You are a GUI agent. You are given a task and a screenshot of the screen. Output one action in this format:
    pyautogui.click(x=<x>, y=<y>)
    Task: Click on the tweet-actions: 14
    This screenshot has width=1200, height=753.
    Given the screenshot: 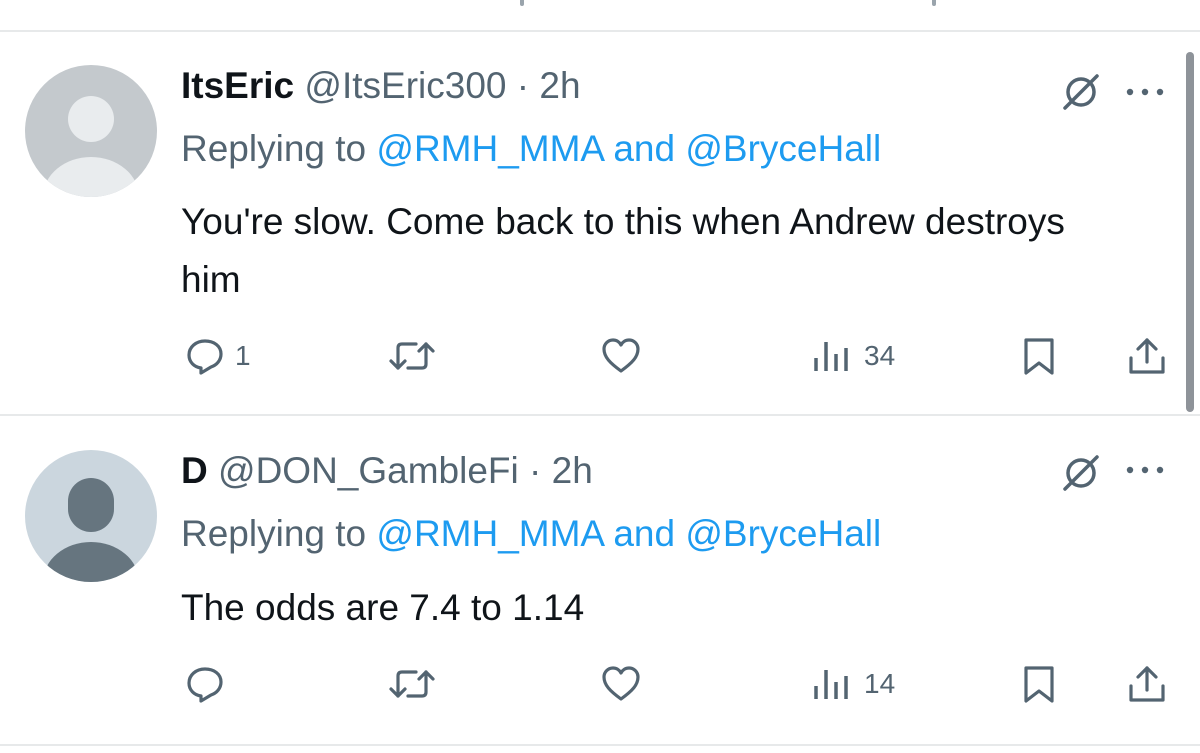 What is the action you would take?
    pyautogui.click(x=600, y=684)
    